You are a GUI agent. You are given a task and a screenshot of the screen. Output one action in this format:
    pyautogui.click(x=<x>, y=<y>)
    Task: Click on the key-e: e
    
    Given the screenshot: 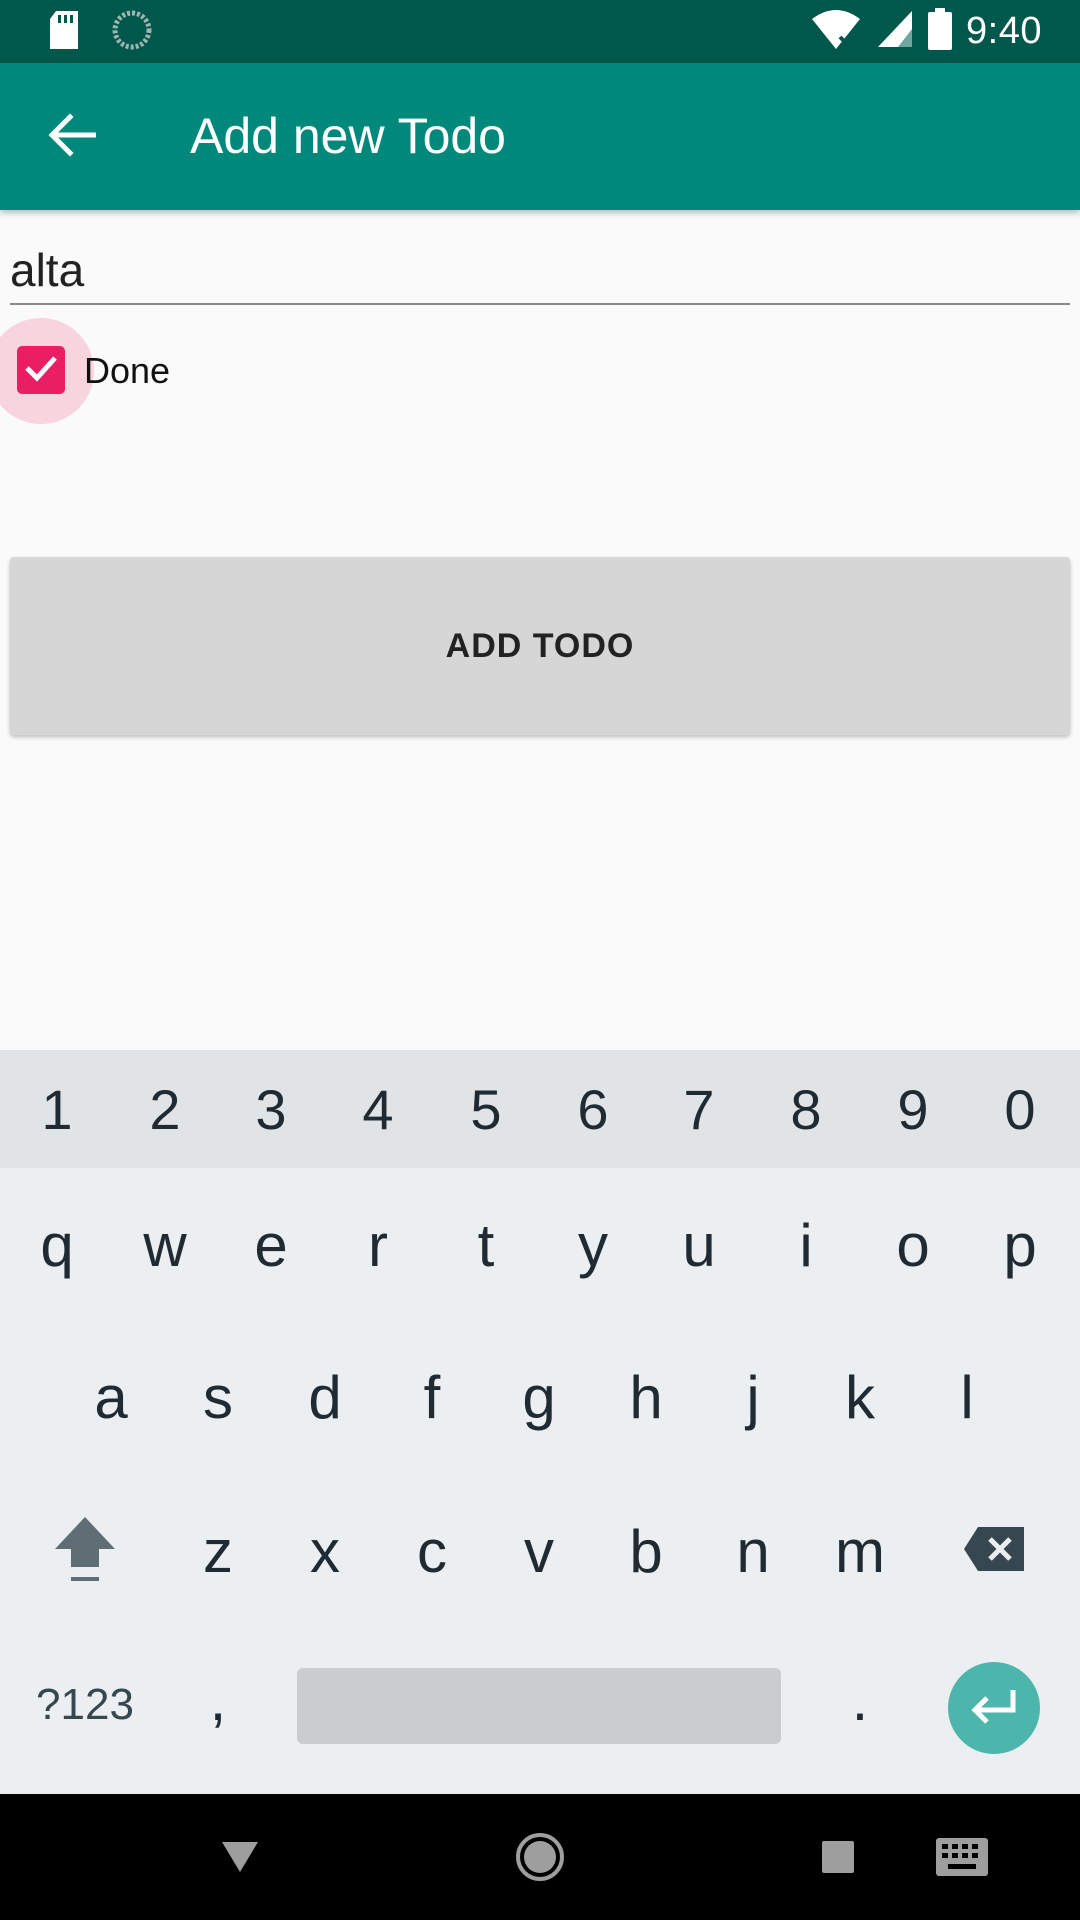 What is the action you would take?
    pyautogui.click(x=271, y=1245)
    